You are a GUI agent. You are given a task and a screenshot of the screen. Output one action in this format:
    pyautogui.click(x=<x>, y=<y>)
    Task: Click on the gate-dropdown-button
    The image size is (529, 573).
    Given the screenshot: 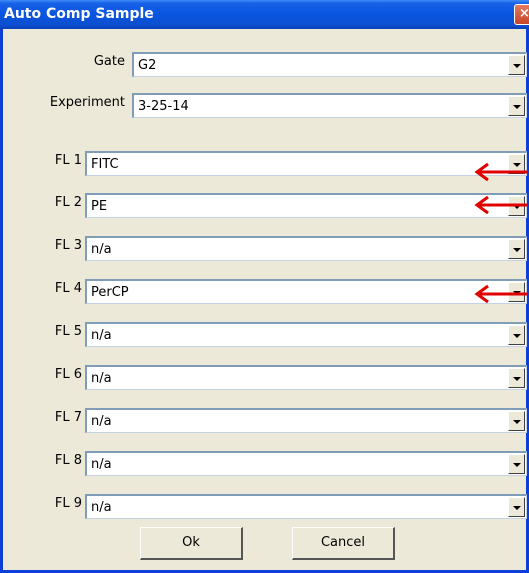 What is the action you would take?
    pyautogui.click(x=516, y=65)
    